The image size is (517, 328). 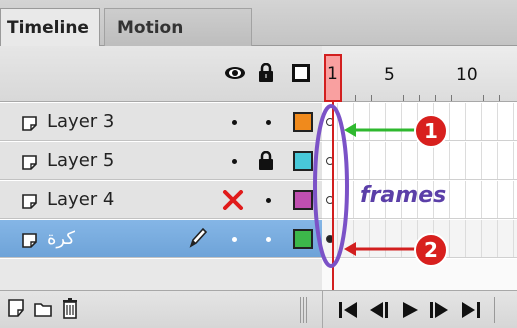 What do you see at coordinates (235, 73) in the screenshot?
I see `eye-icon` at bounding box center [235, 73].